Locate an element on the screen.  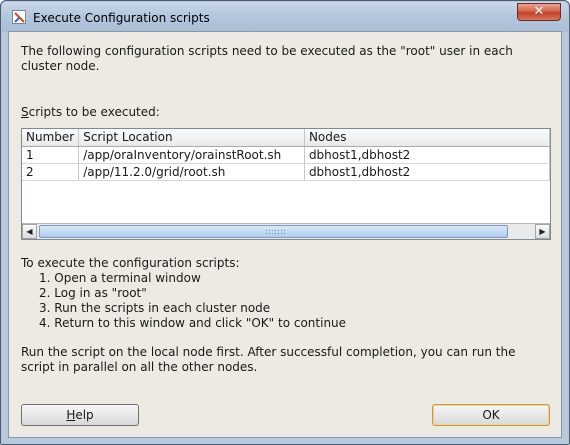
table-header-row: Number Script Location Nodes is located at coordinates (286, 138).